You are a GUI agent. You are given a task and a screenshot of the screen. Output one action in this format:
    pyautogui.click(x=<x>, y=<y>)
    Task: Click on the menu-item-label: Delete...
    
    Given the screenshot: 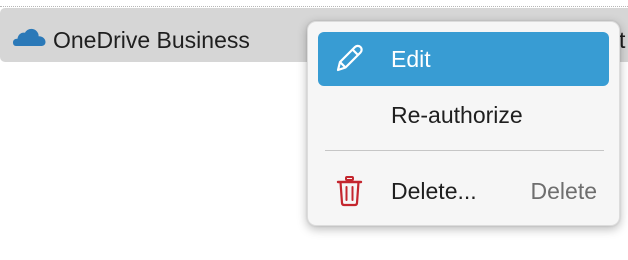 What is the action you would take?
    pyautogui.click(x=434, y=191)
    